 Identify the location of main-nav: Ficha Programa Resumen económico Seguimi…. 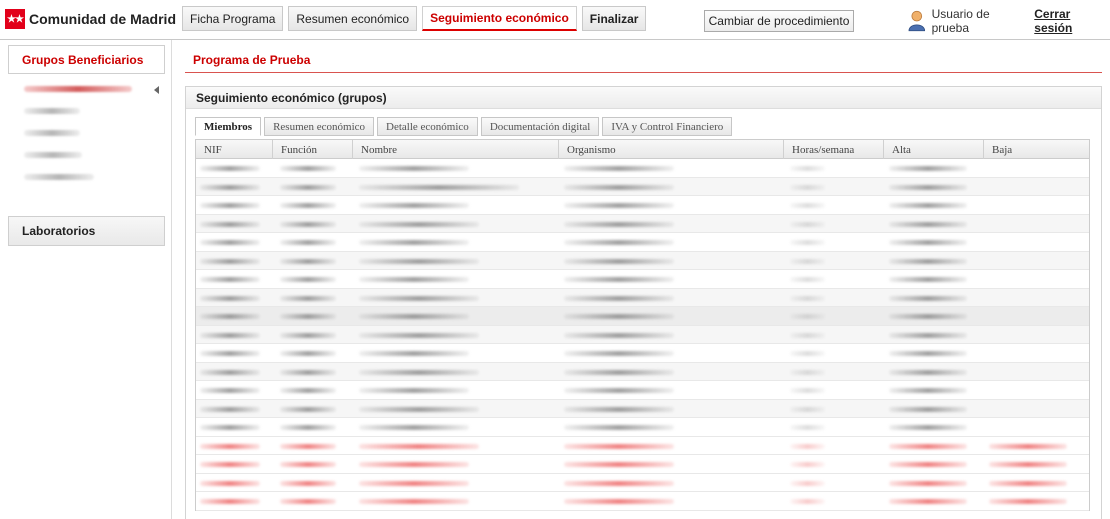
(414, 18).